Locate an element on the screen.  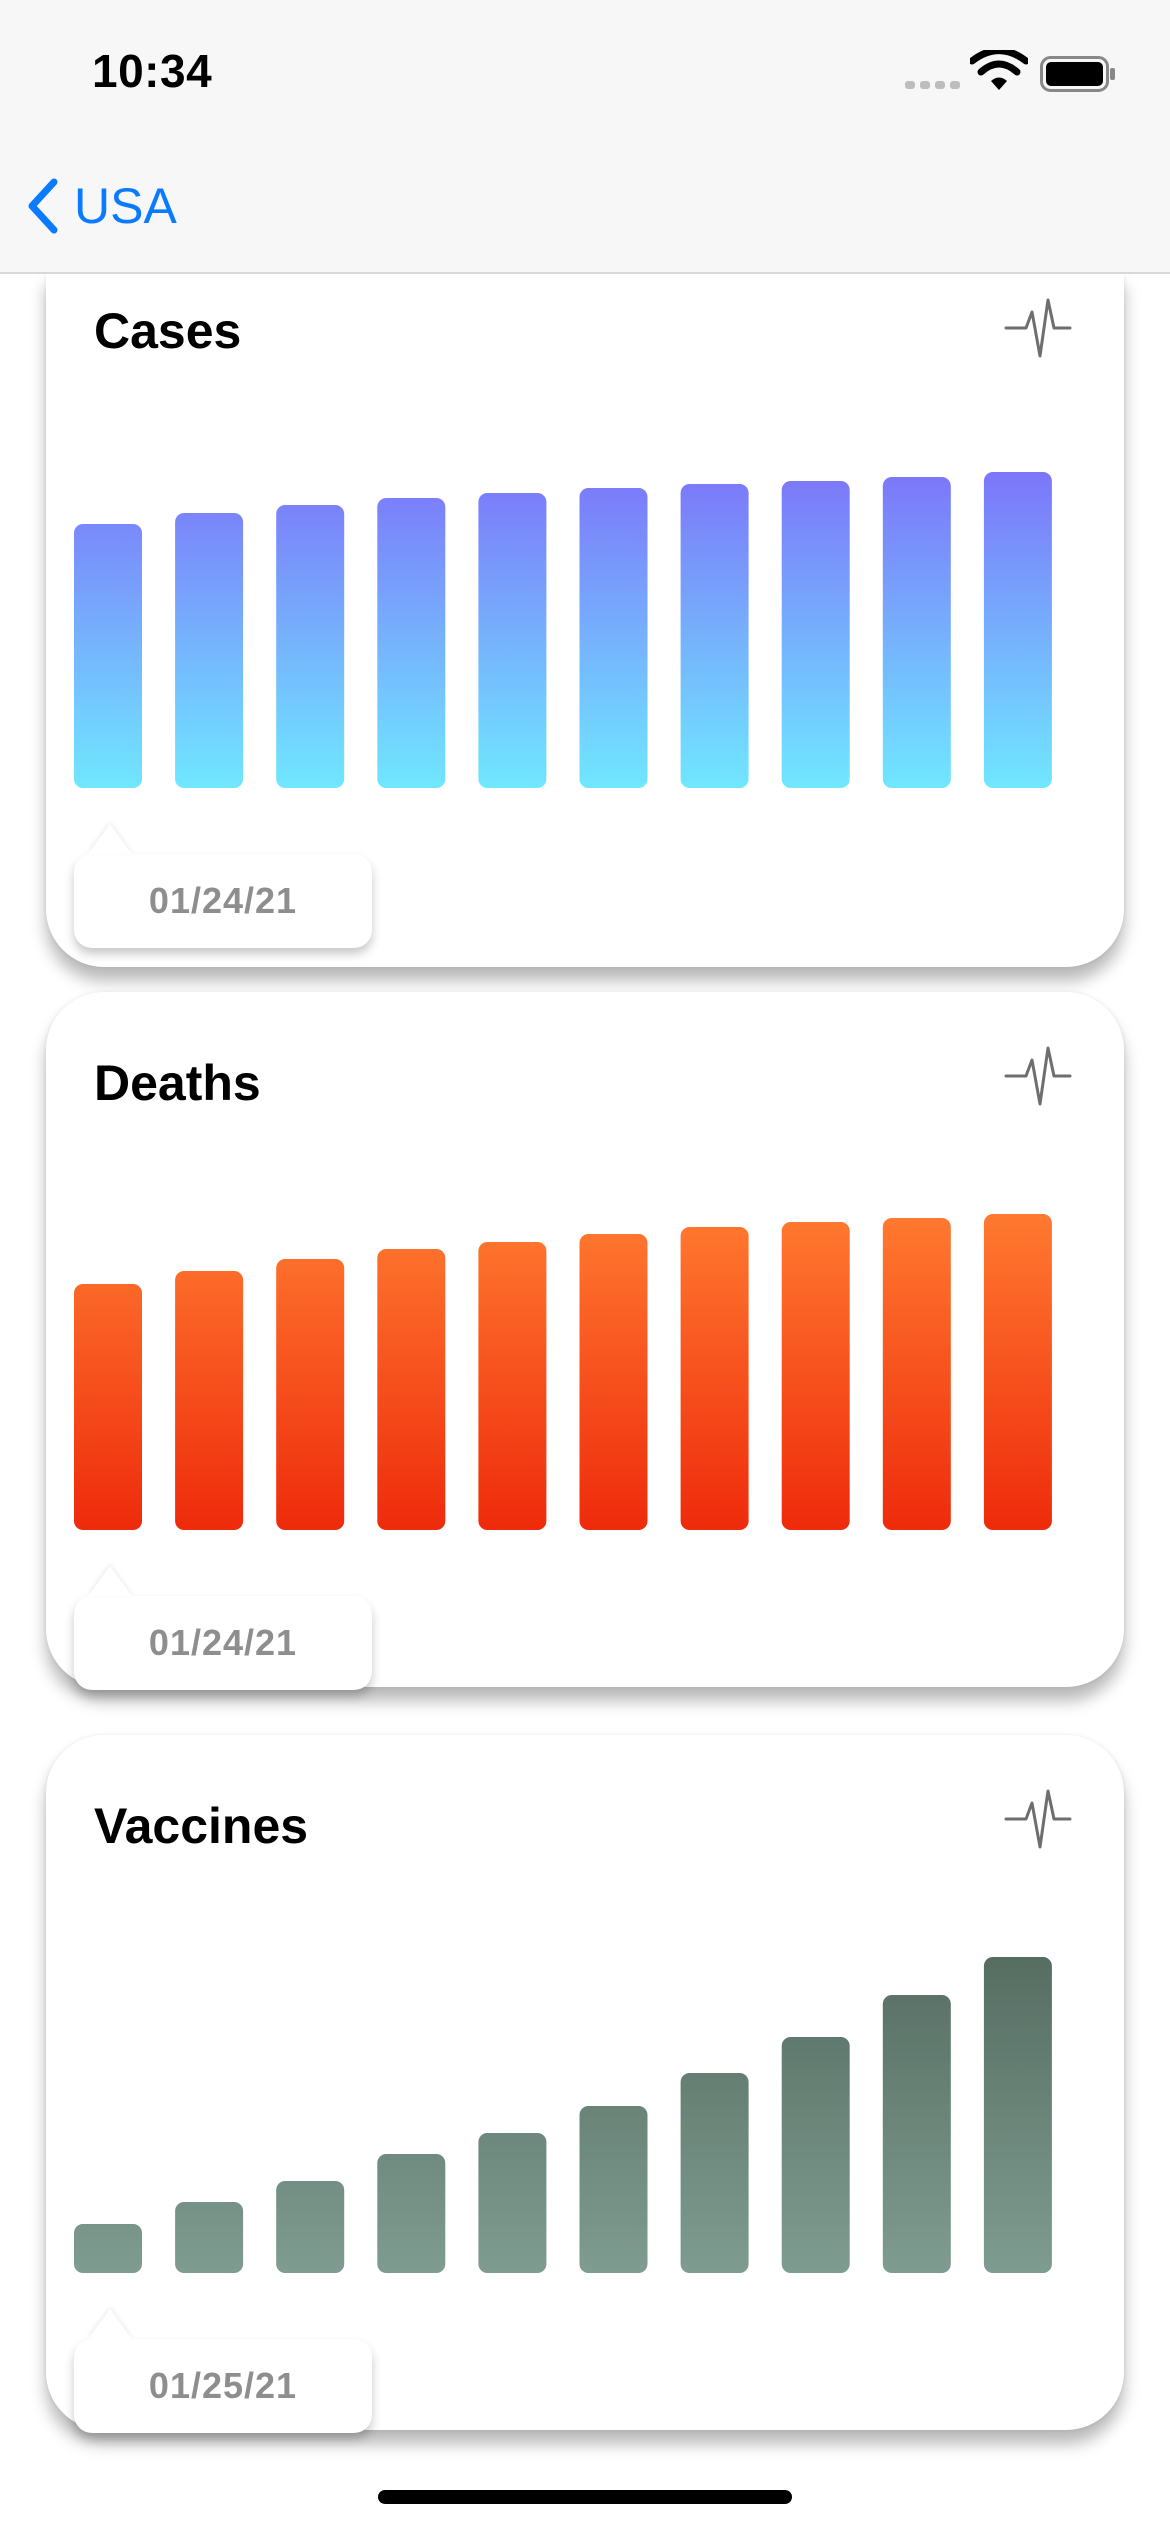
back-button-label: USA is located at coordinates (125, 206).